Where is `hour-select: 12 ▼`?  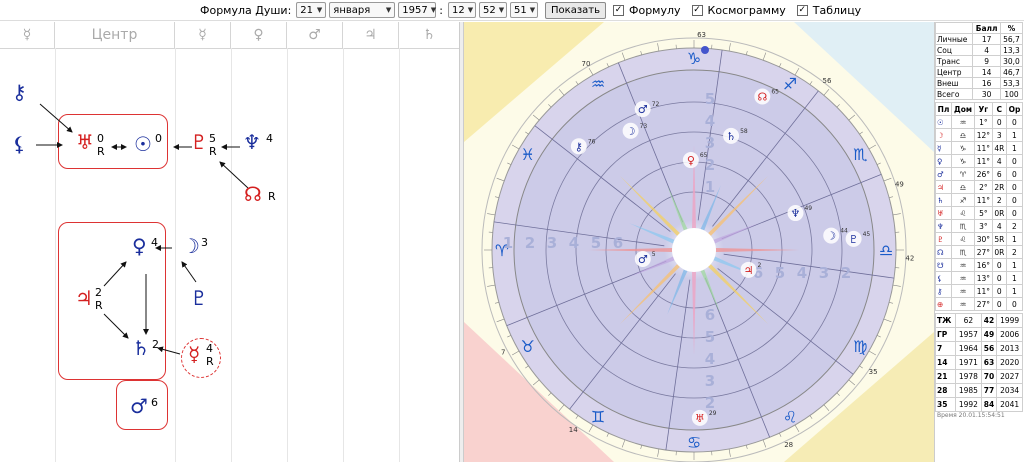
hour-select: 12 ▼ is located at coordinates (462, 10).